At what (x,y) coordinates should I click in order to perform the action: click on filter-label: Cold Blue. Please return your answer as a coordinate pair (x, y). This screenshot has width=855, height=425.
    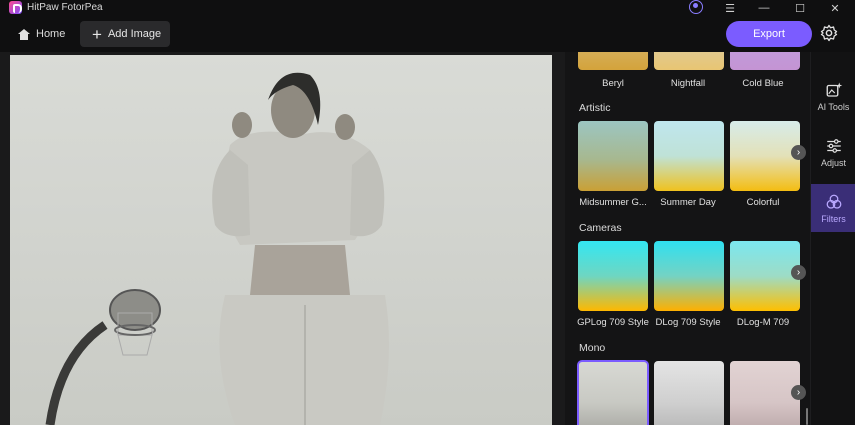
    Looking at the image, I should click on (763, 83).